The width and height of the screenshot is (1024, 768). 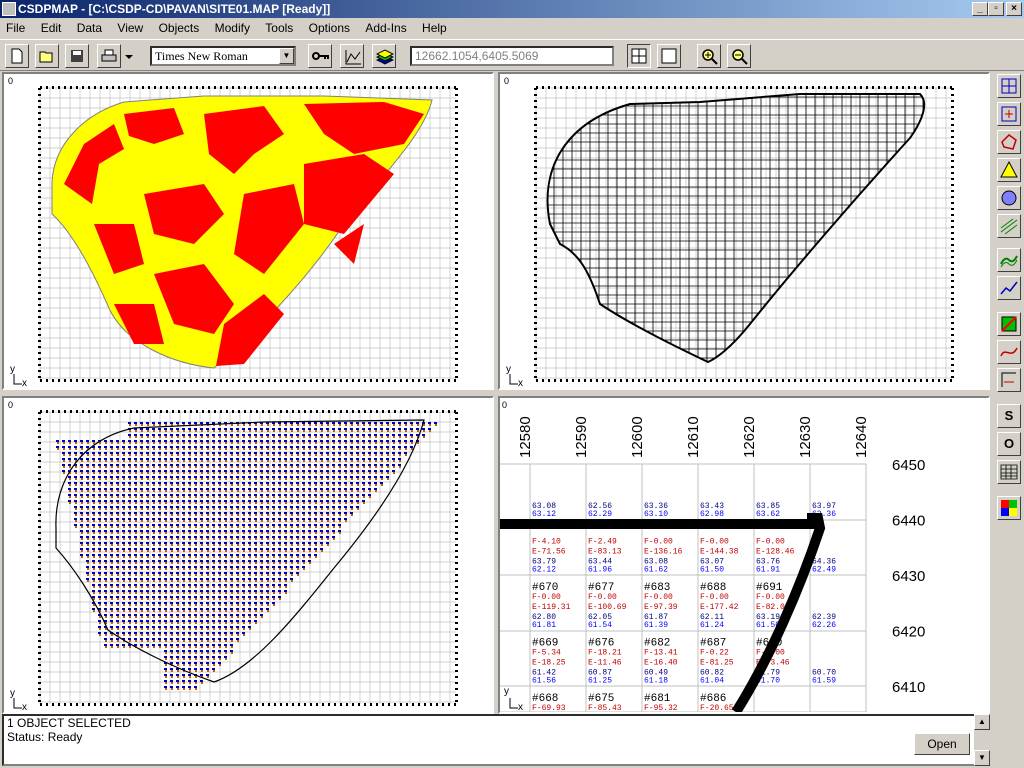 I want to click on scroll-down-arrow: ▼, so click(x=982, y=758).